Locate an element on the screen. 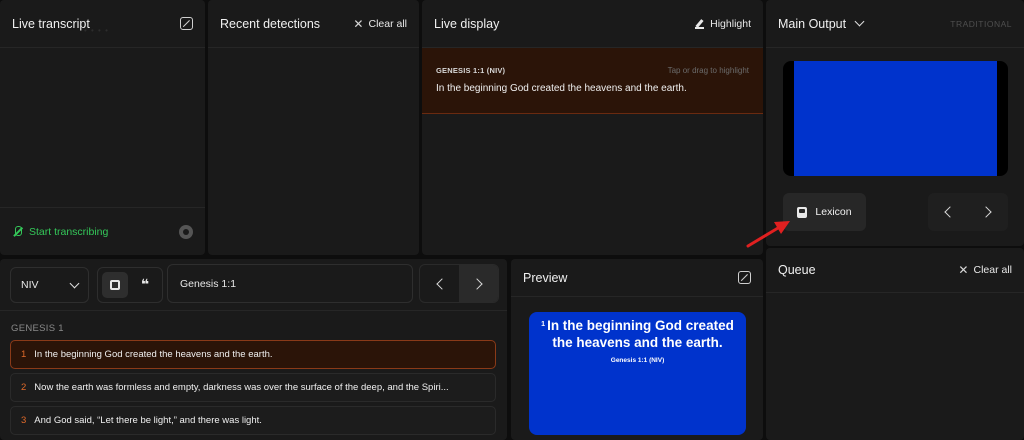 The image size is (1024, 440). live-verse-reference: GENESIS 1:1 (NIV) is located at coordinates (471, 70).